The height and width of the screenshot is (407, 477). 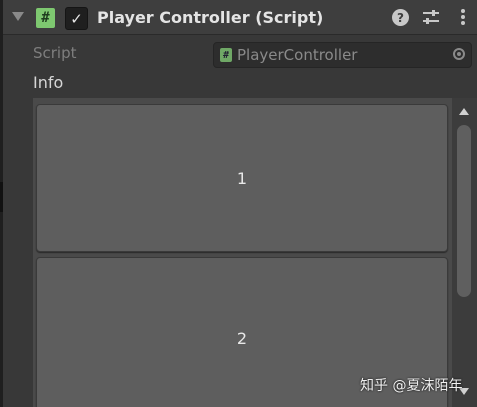 I want to click on script-field-icon: #, so click(x=226, y=55).